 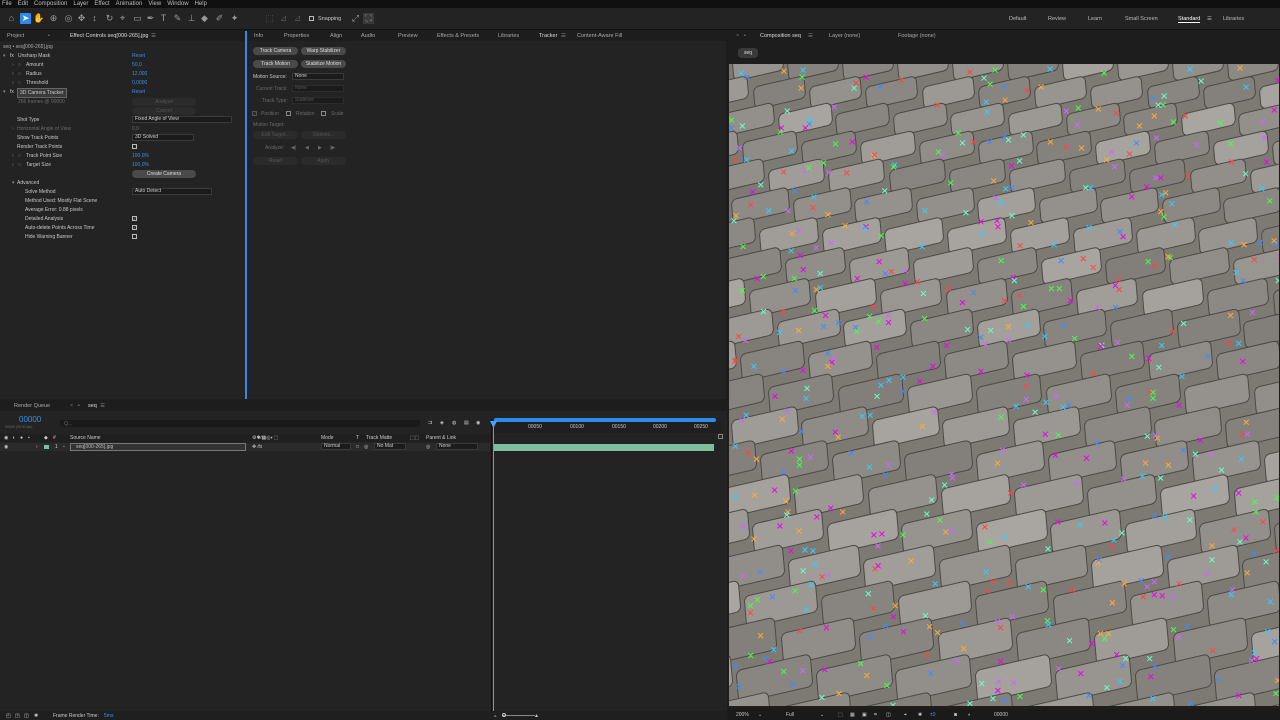 I want to click on zoom-in-icon: ▲, so click(x=536, y=716).